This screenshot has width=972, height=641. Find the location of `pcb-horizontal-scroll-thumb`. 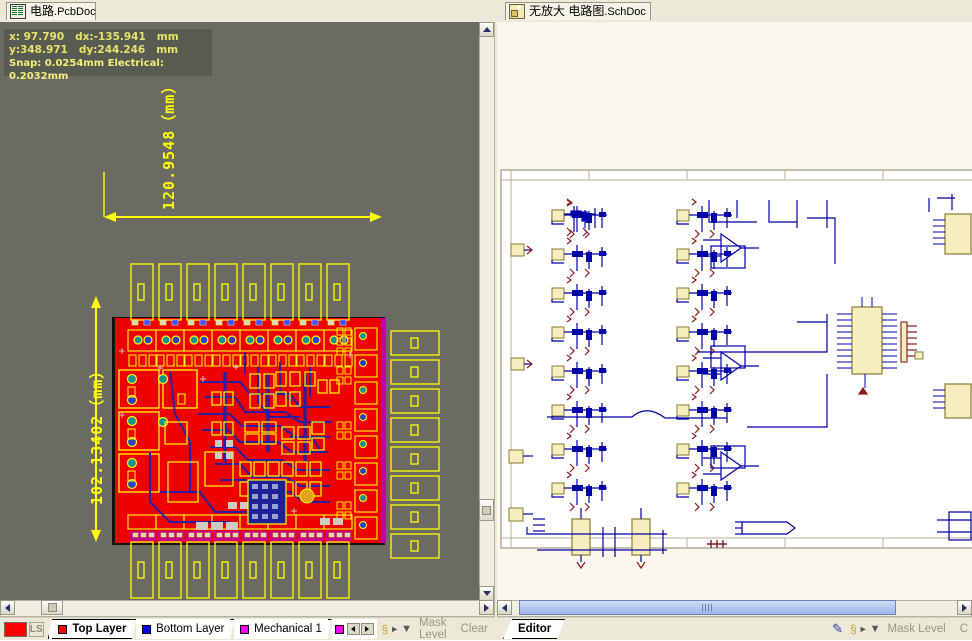

pcb-horizontal-scroll-thumb is located at coordinates (52, 607).